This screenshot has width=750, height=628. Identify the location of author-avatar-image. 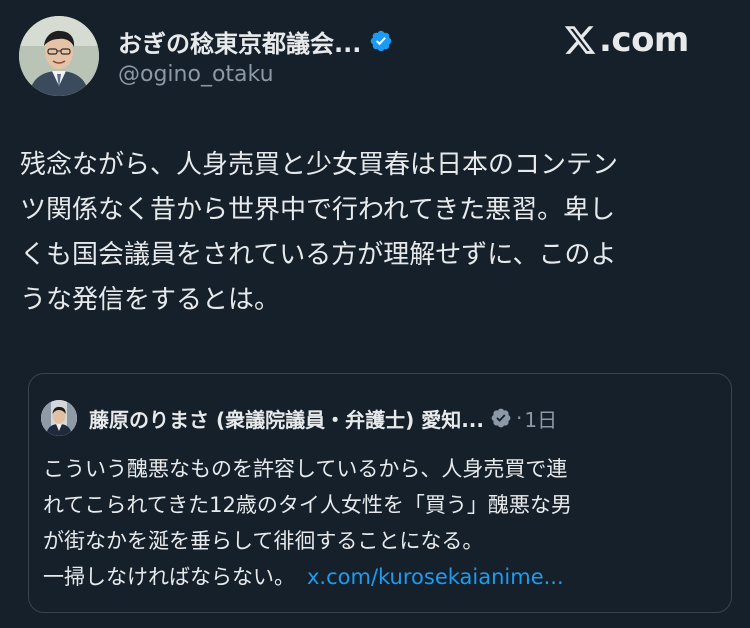
(59, 56).